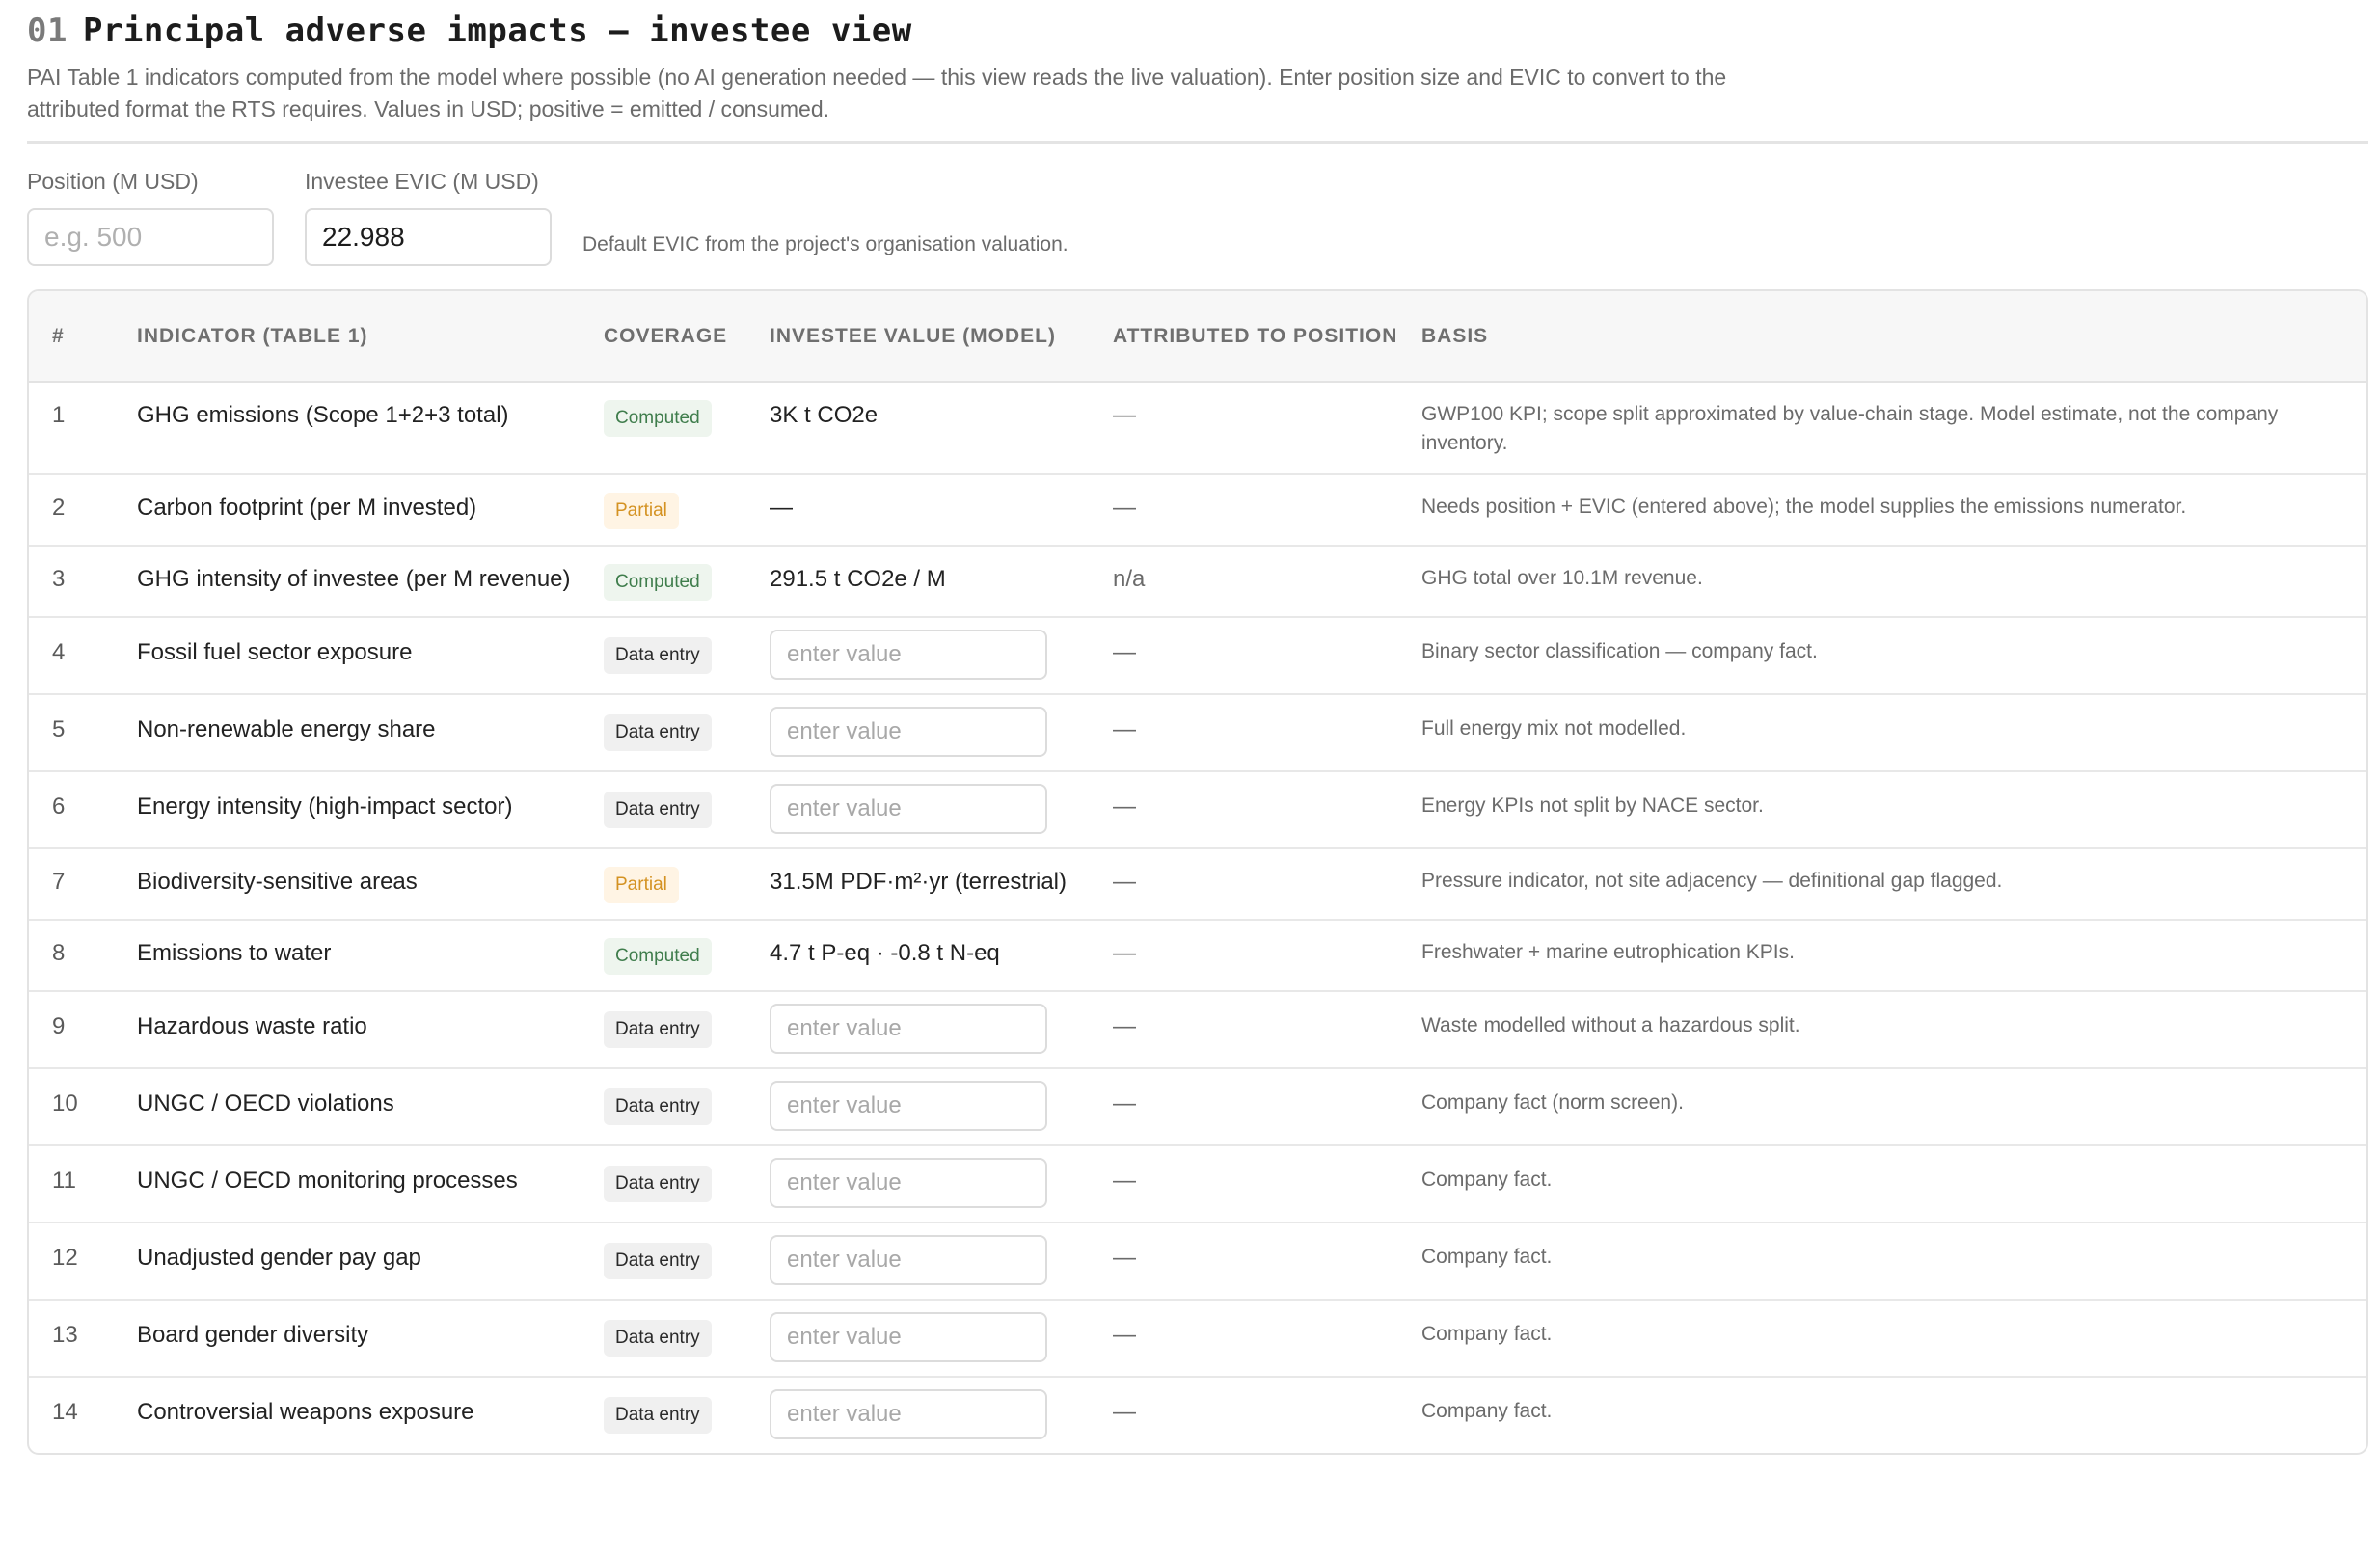 This screenshot has width=2380, height=1558. I want to click on column-header-basis: Basis, so click(1888, 337).